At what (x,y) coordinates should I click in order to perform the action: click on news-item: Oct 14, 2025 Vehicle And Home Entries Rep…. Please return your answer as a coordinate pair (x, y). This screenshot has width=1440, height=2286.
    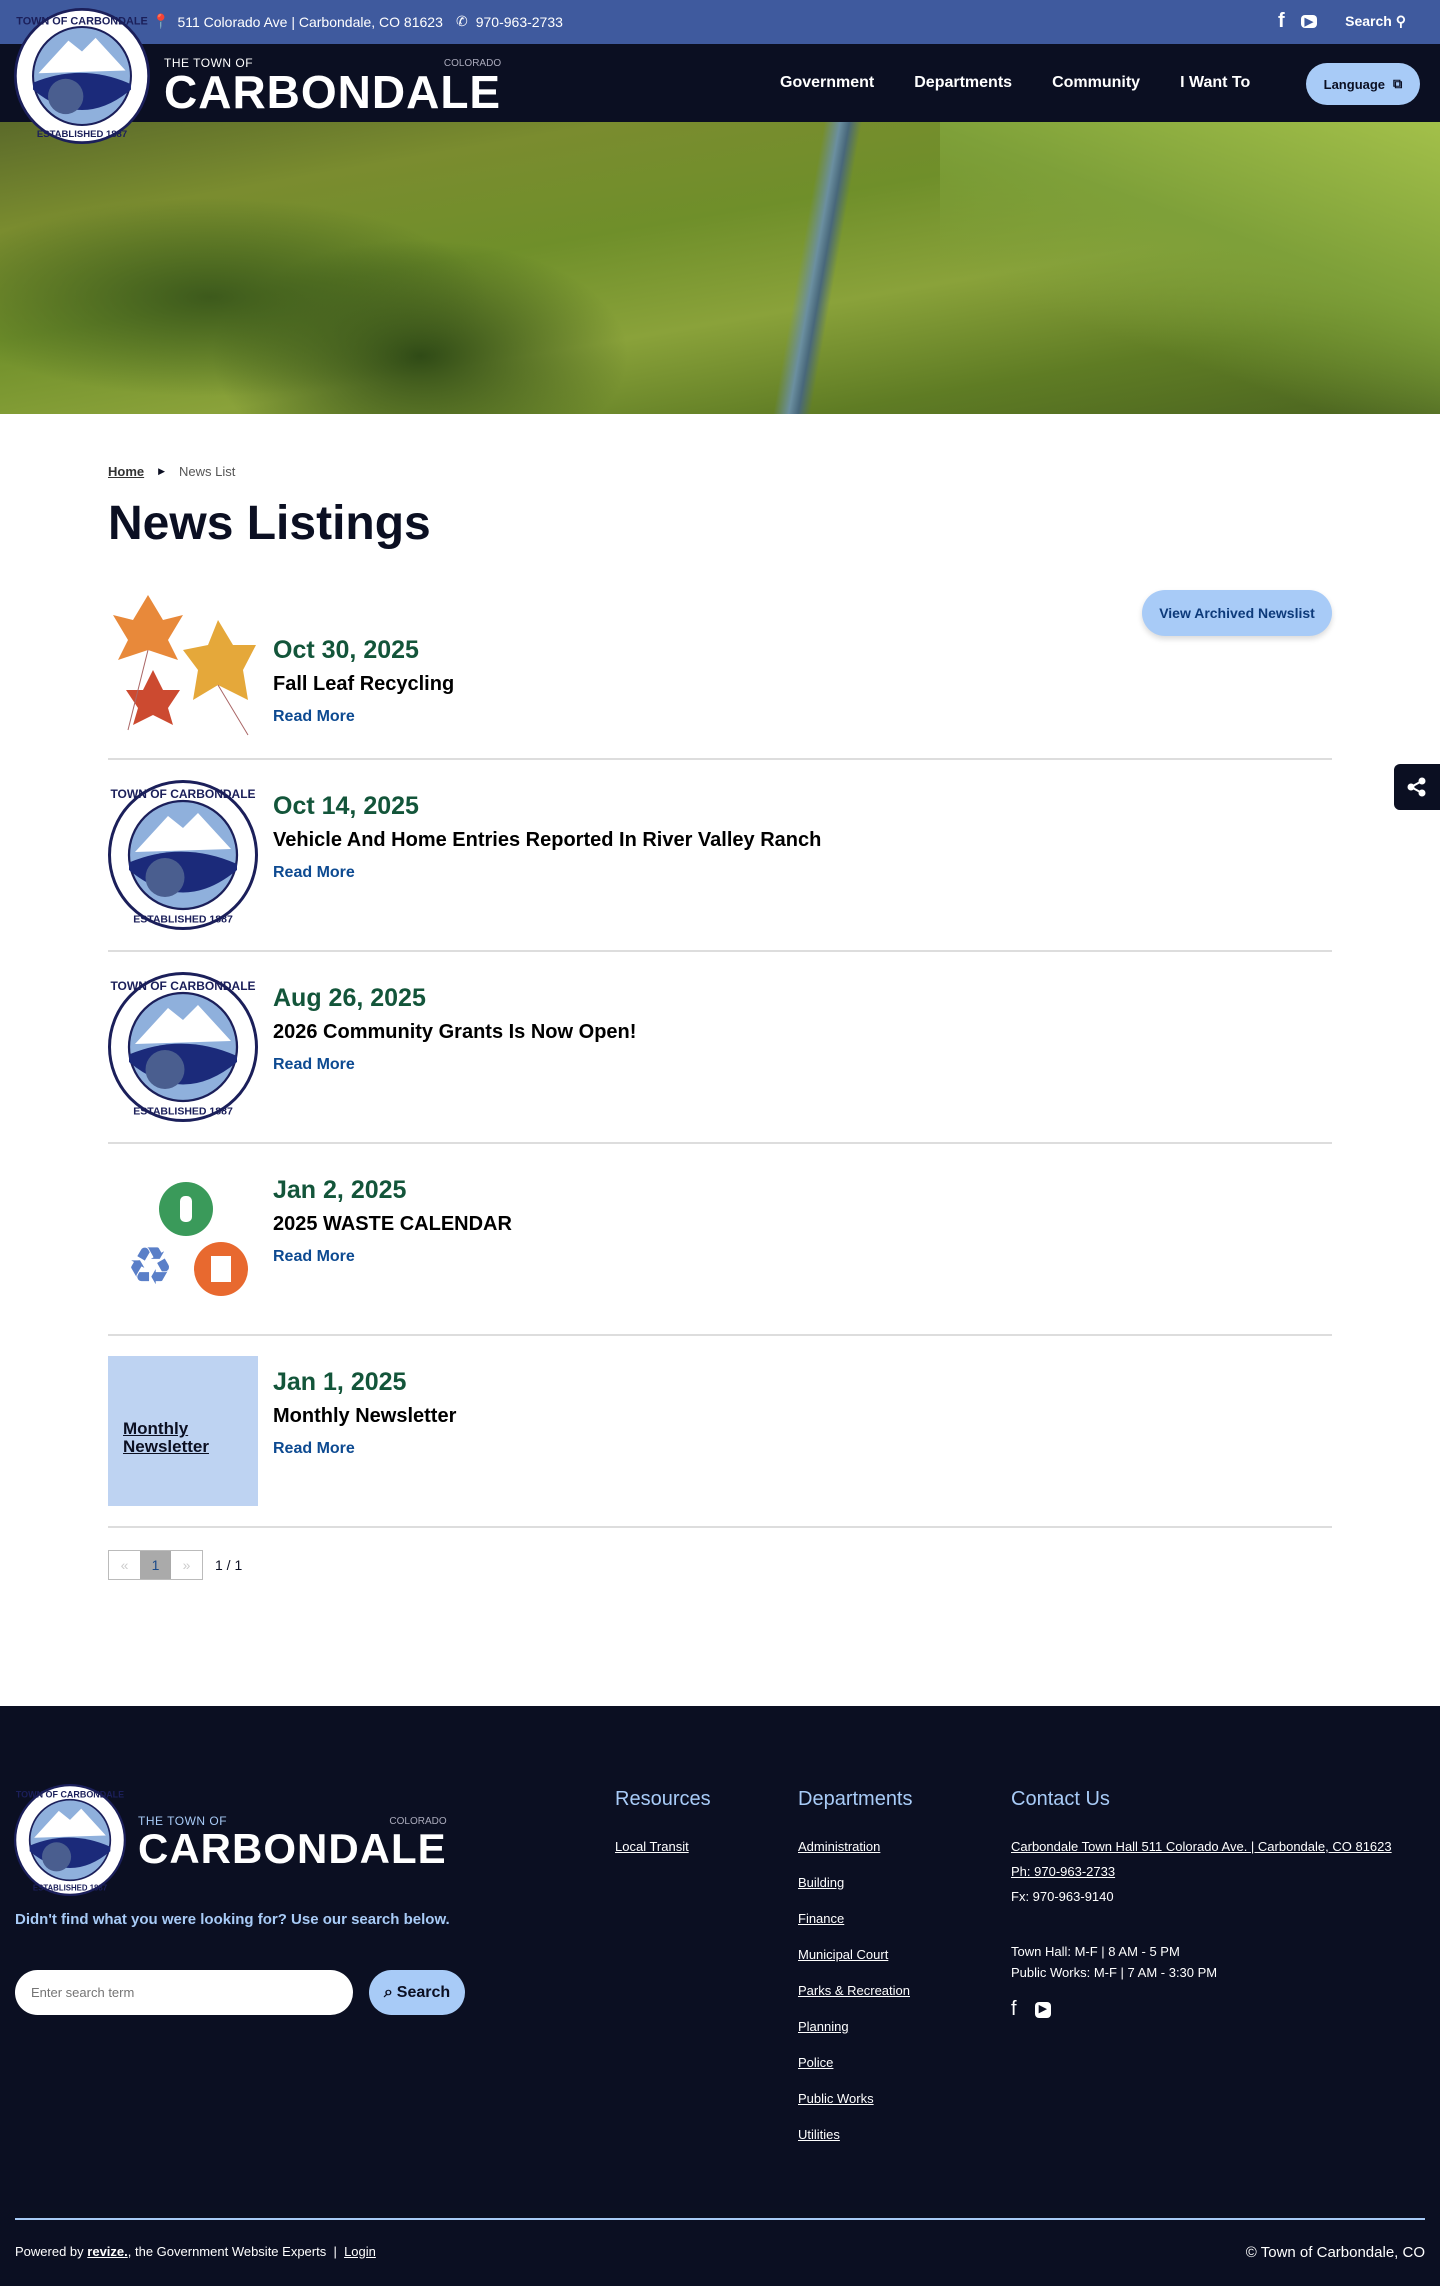
    Looking at the image, I should click on (720, 856).